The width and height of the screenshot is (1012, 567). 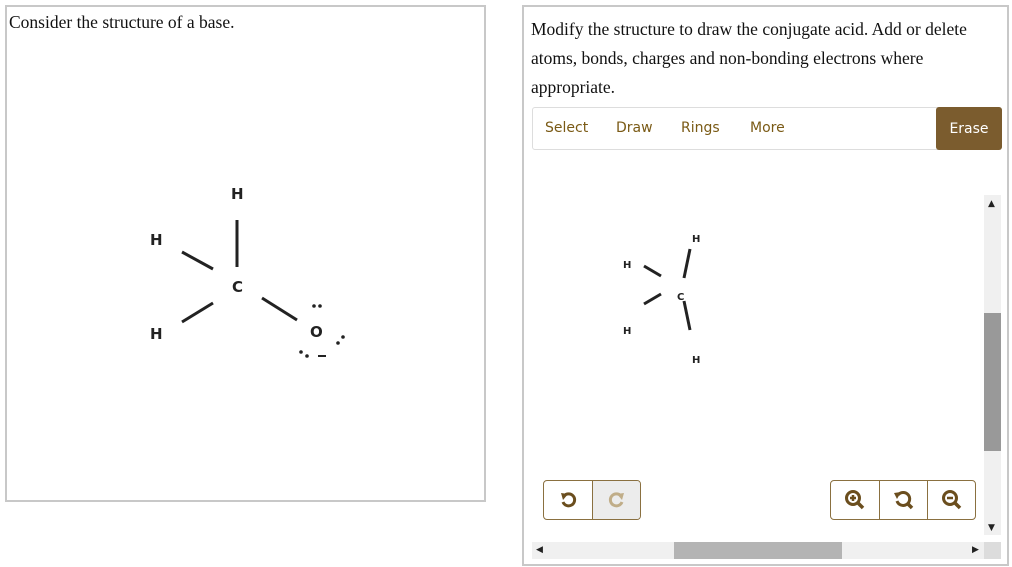 I want to click on undo-icon, so click(x=569, y=500).